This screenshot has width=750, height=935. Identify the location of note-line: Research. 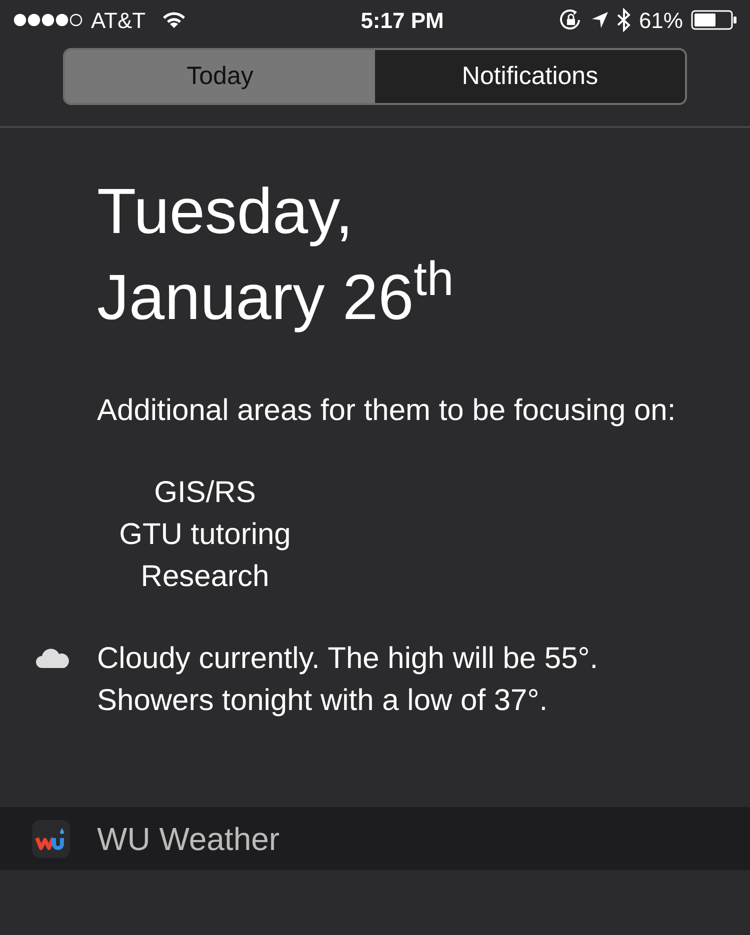
(205, 577).